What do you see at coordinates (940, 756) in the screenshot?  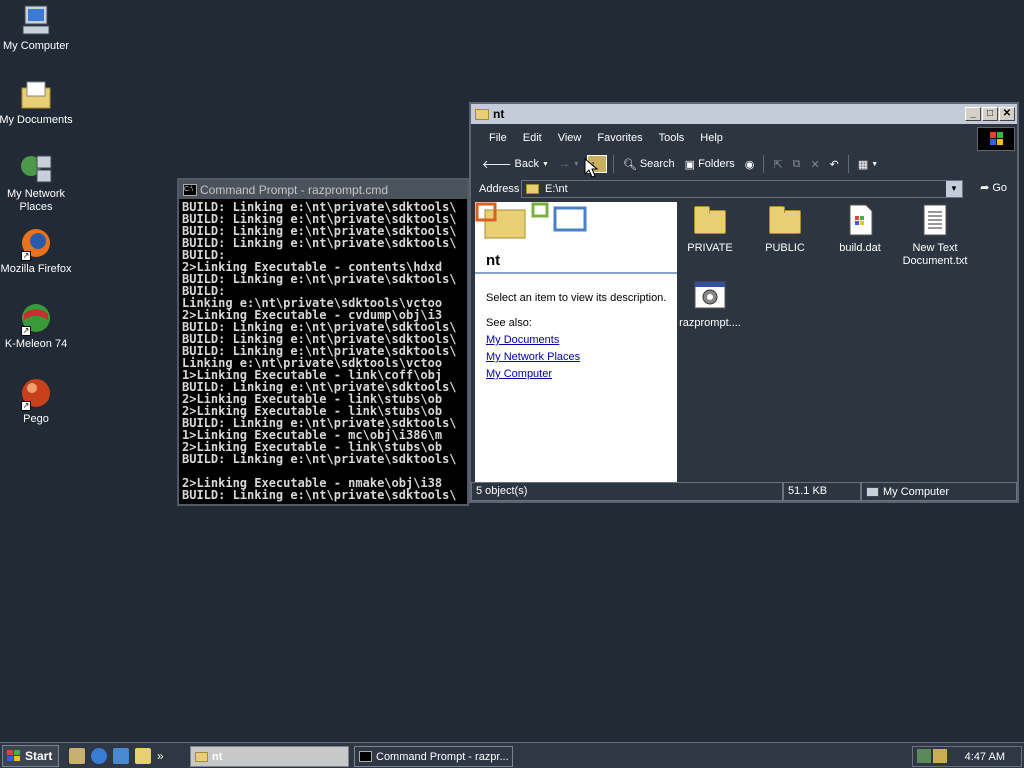 I see `volume-tray-icon` at bounding box center [940, 756].